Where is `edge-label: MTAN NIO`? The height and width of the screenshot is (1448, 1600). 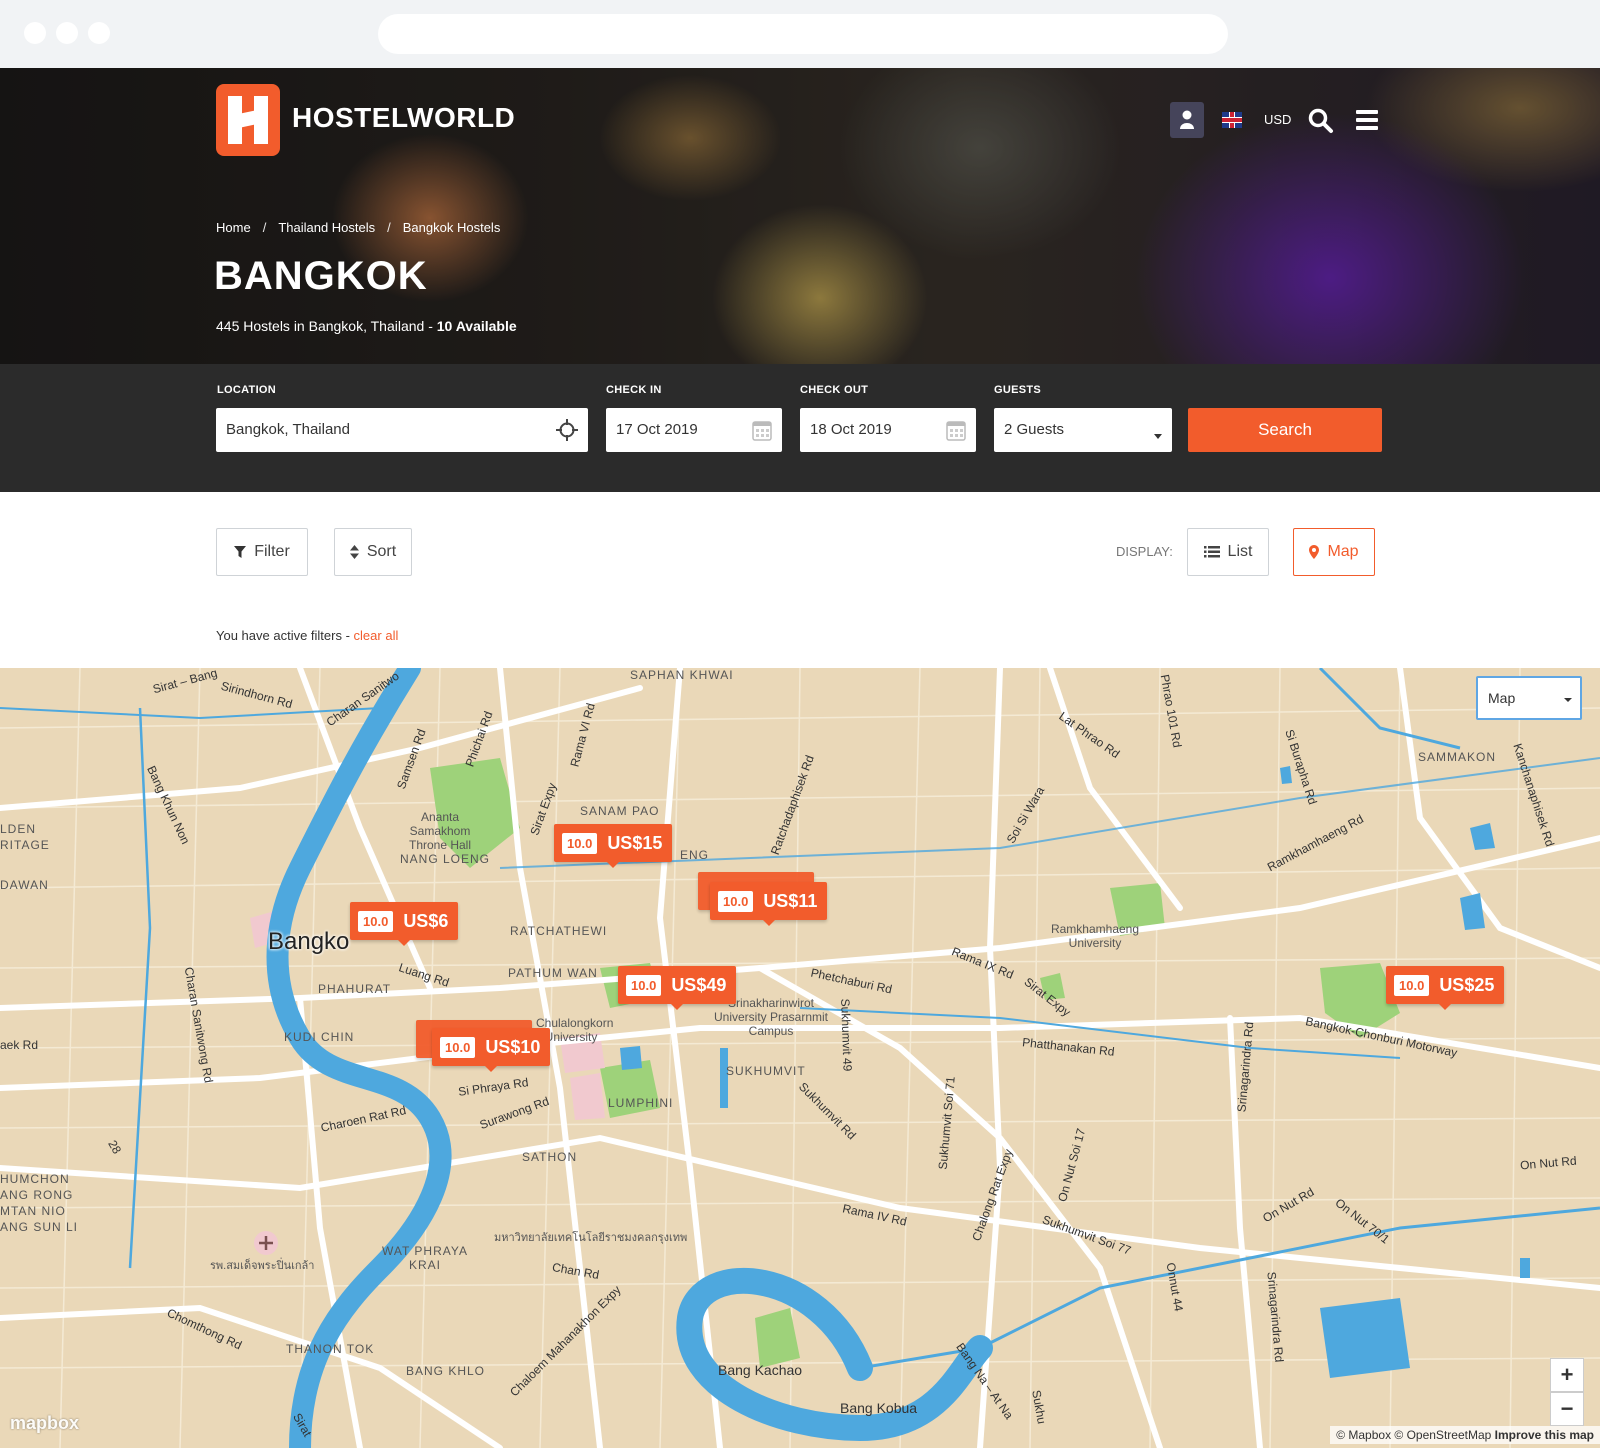
edge-label: MTAN NIO is located at coordinates (33, 1211).